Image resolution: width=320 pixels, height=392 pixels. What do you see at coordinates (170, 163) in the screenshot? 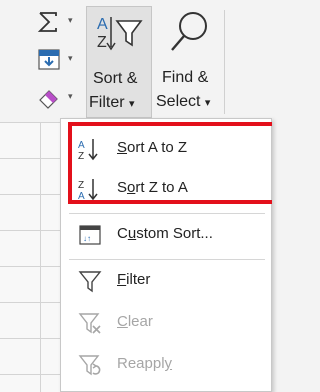
I see `highlight-box` at bounding box center [170, 163].